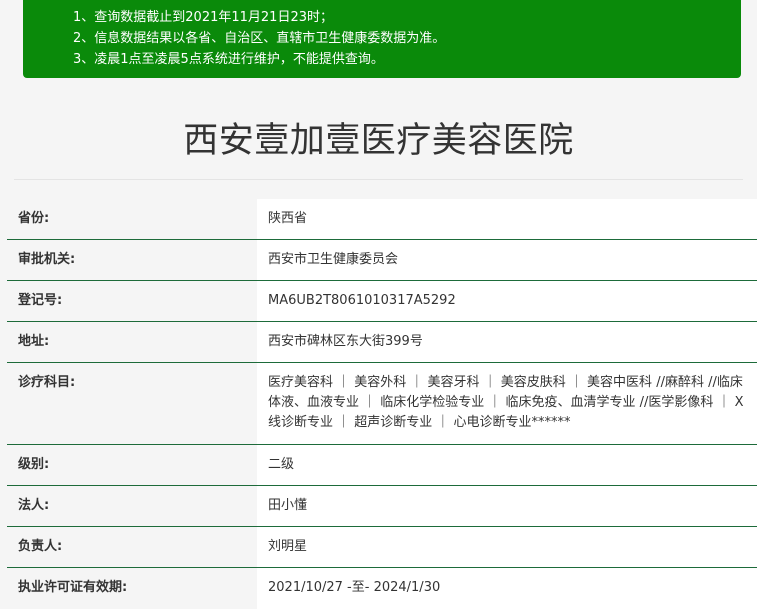  I want to click on legal-person-value: 田小懂, so click(507, 506).